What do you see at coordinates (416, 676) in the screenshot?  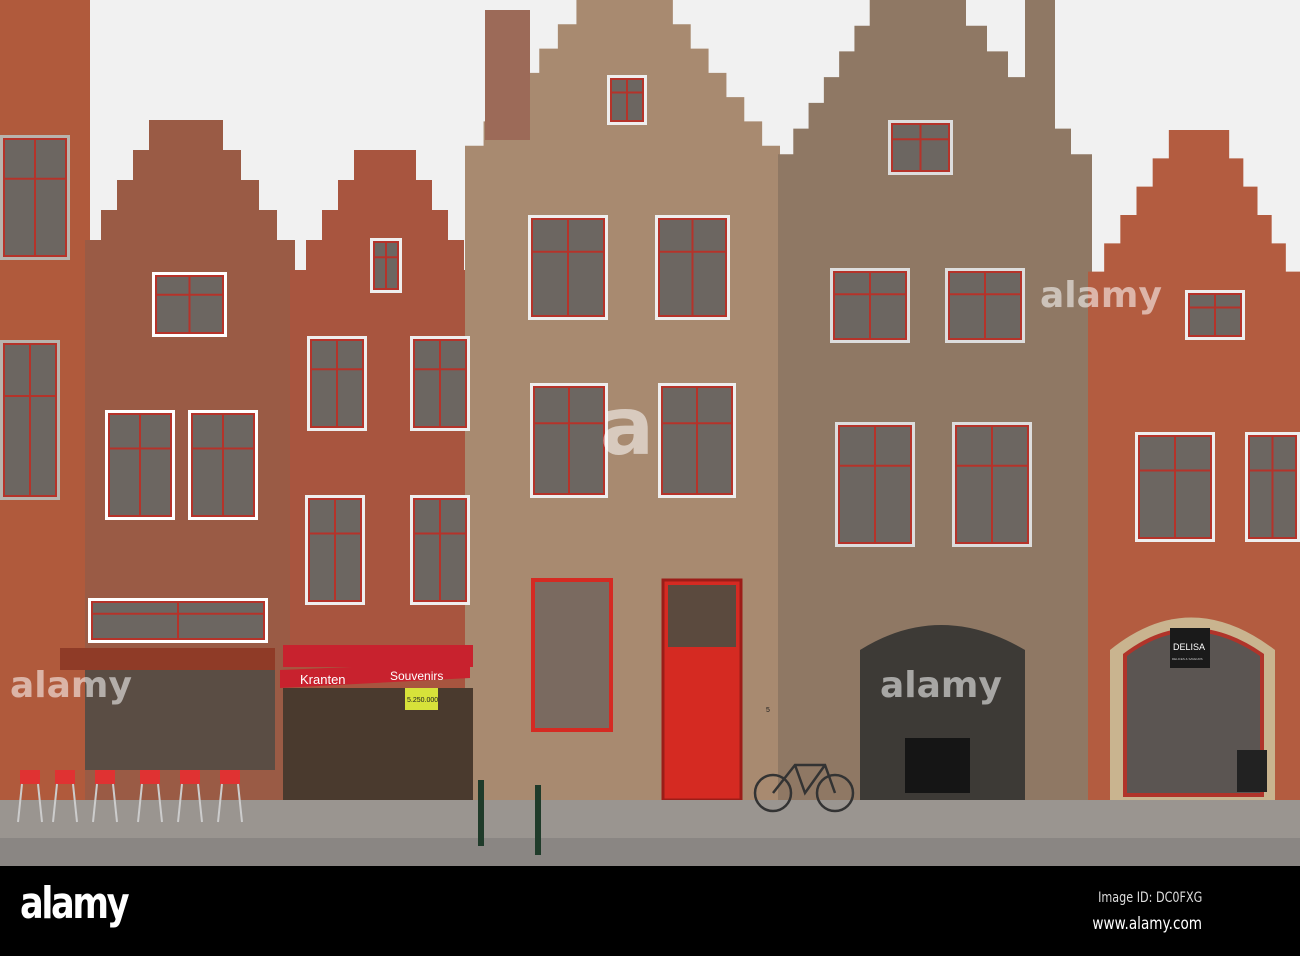 I see `awning-text-souvenirs: Souvenirs` at bounding box center [416, 676].